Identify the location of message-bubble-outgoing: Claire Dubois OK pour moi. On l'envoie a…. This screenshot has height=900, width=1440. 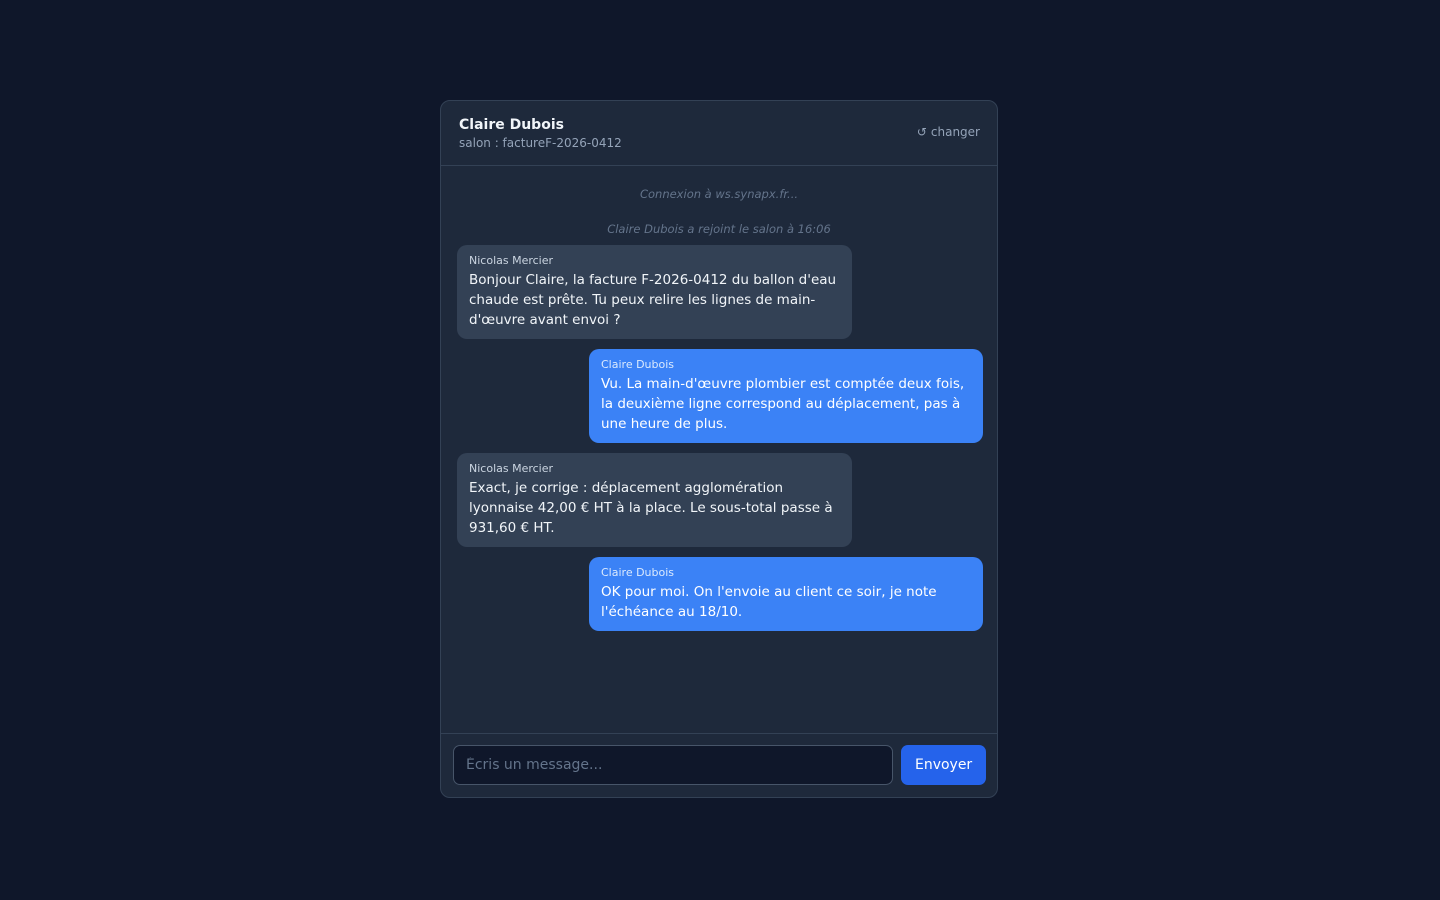
(786, 594).